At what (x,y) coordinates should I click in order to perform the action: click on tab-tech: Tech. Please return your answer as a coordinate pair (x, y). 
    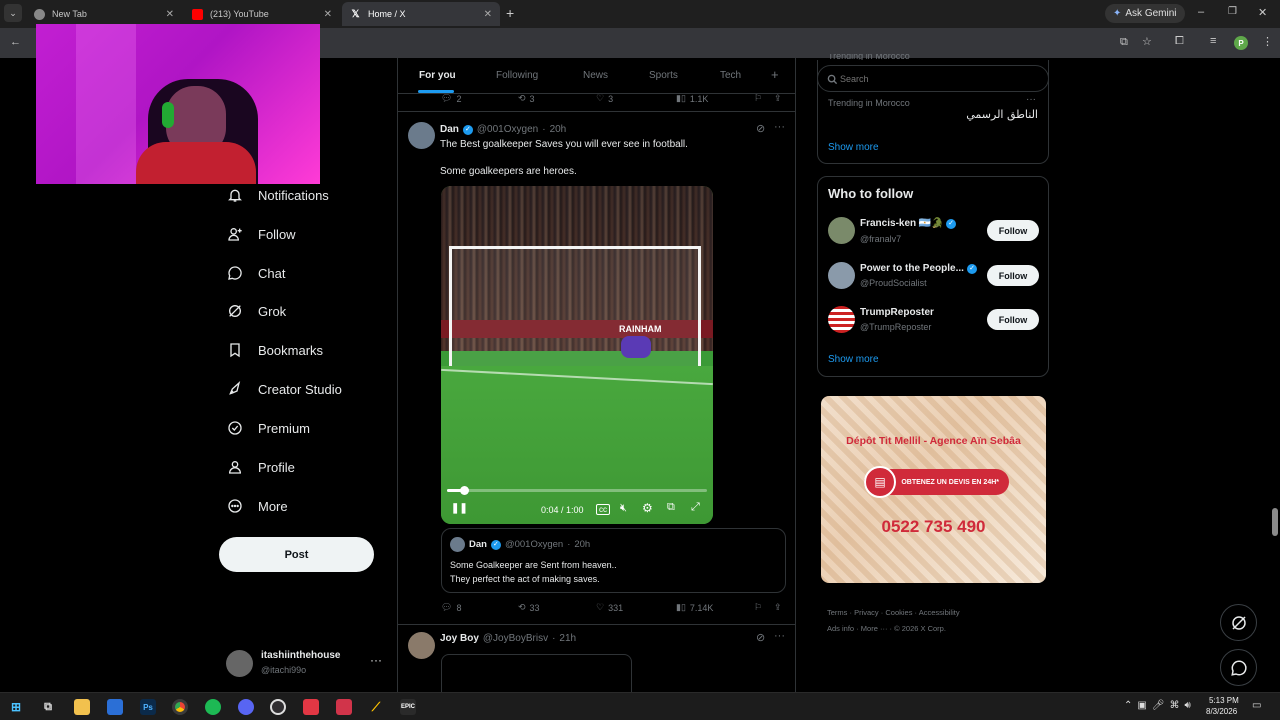
    Looking at the image, I should click on (730, 75).